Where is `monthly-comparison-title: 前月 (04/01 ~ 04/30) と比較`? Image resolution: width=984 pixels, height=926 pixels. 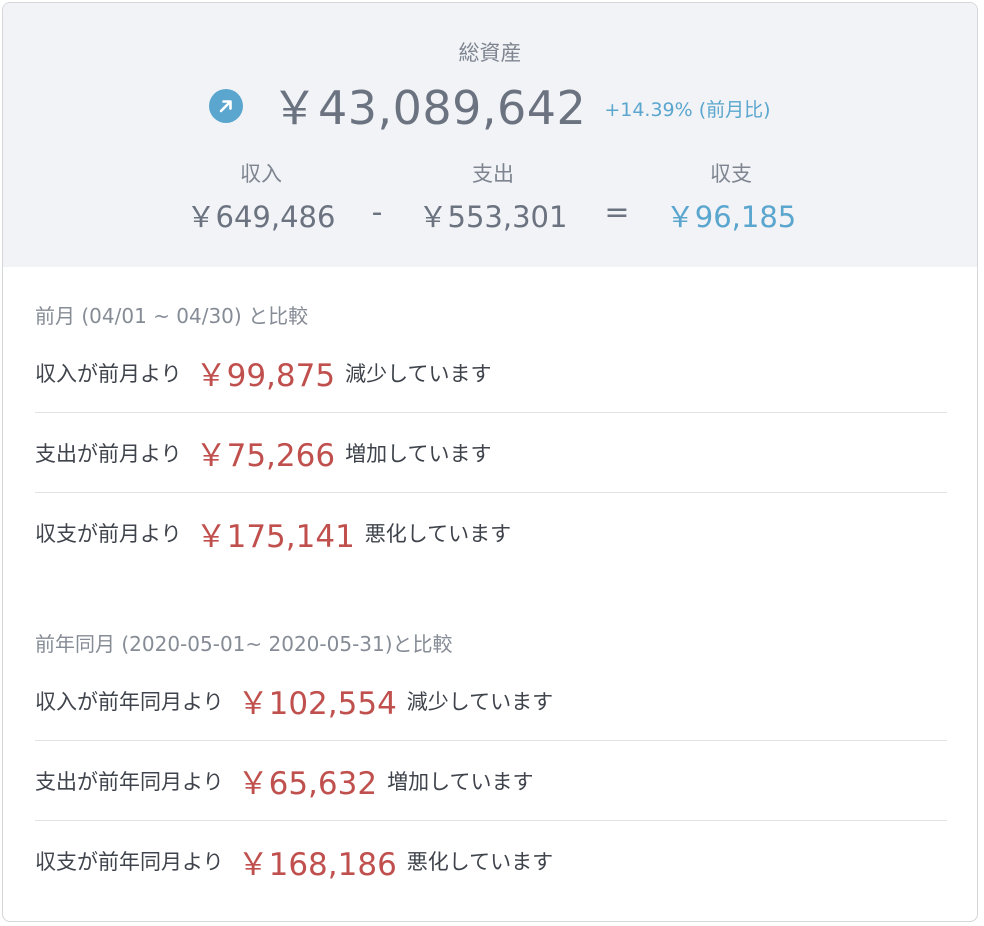 monthly-comparison-title: 前月 (04/01 ~ 04/30) と比較 is located at coordinates (172, 316).